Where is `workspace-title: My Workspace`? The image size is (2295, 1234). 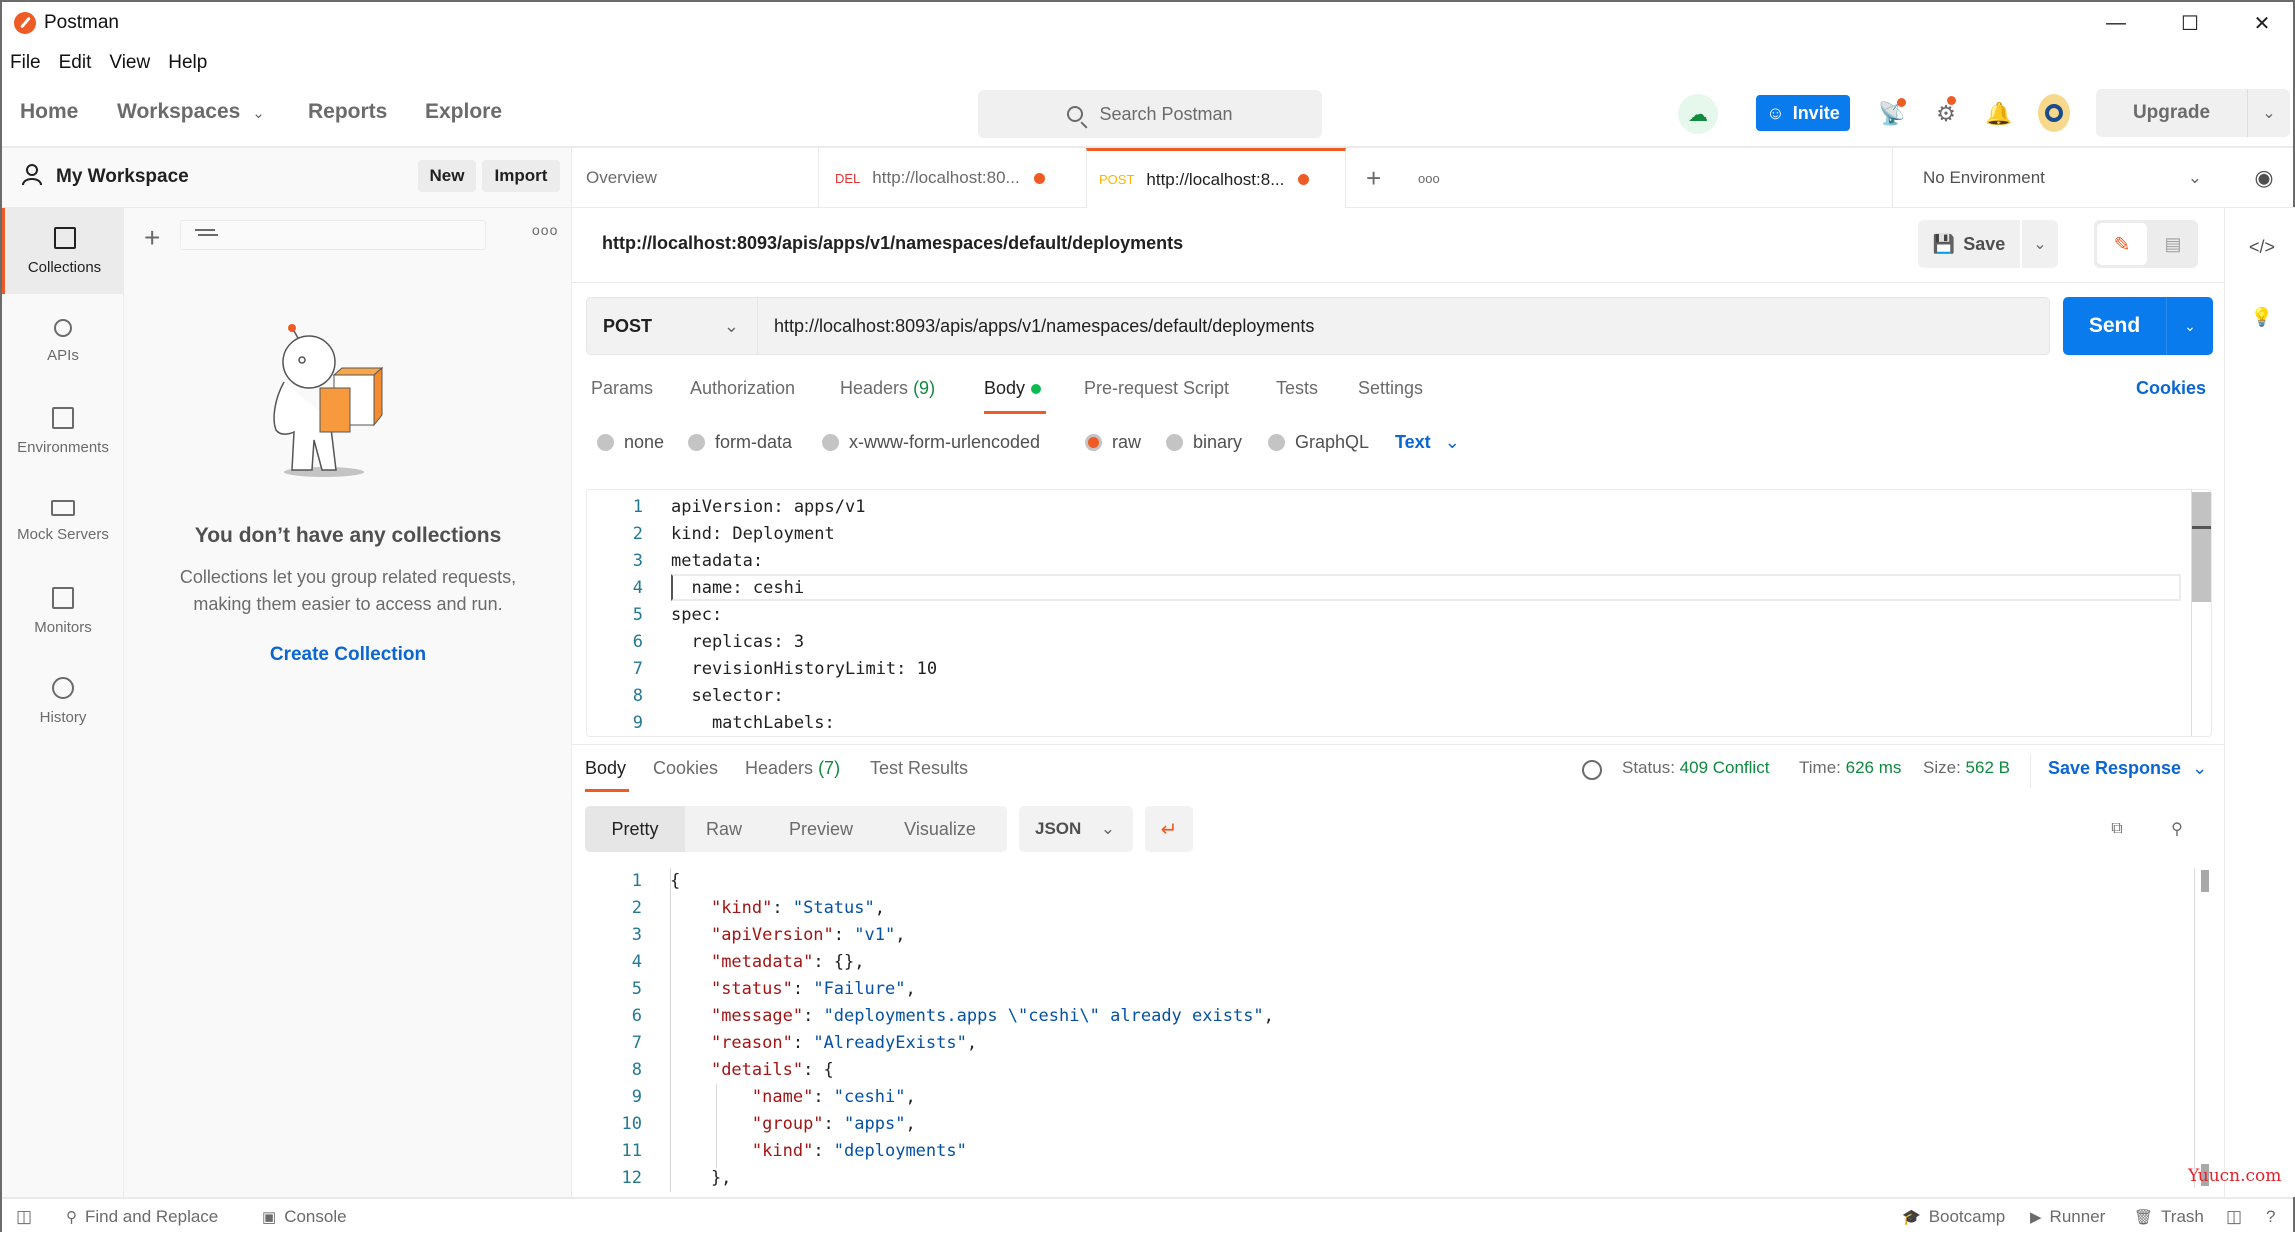
workspace-title: My Workspace is located at coordinates (122, 176).